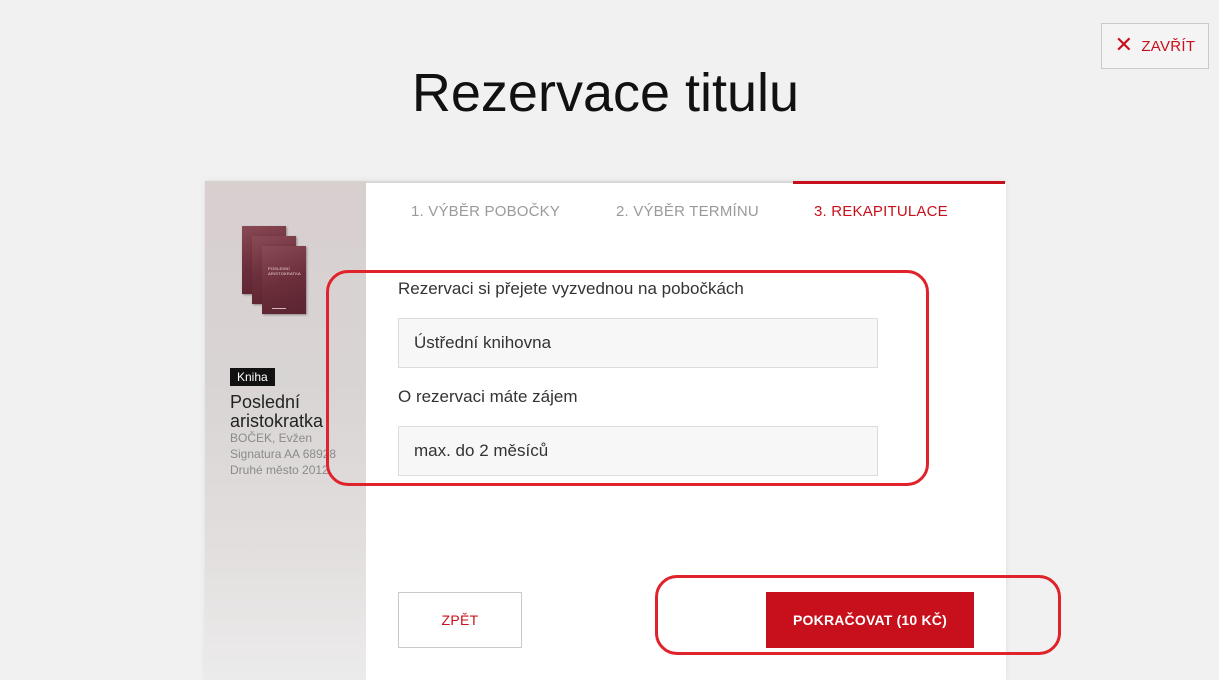  What do you see at coordinates (881, 211) in the screenshot?
I see `tab-recapitulation: 3. REKAPITULACE` at bounding box center [881, 211].